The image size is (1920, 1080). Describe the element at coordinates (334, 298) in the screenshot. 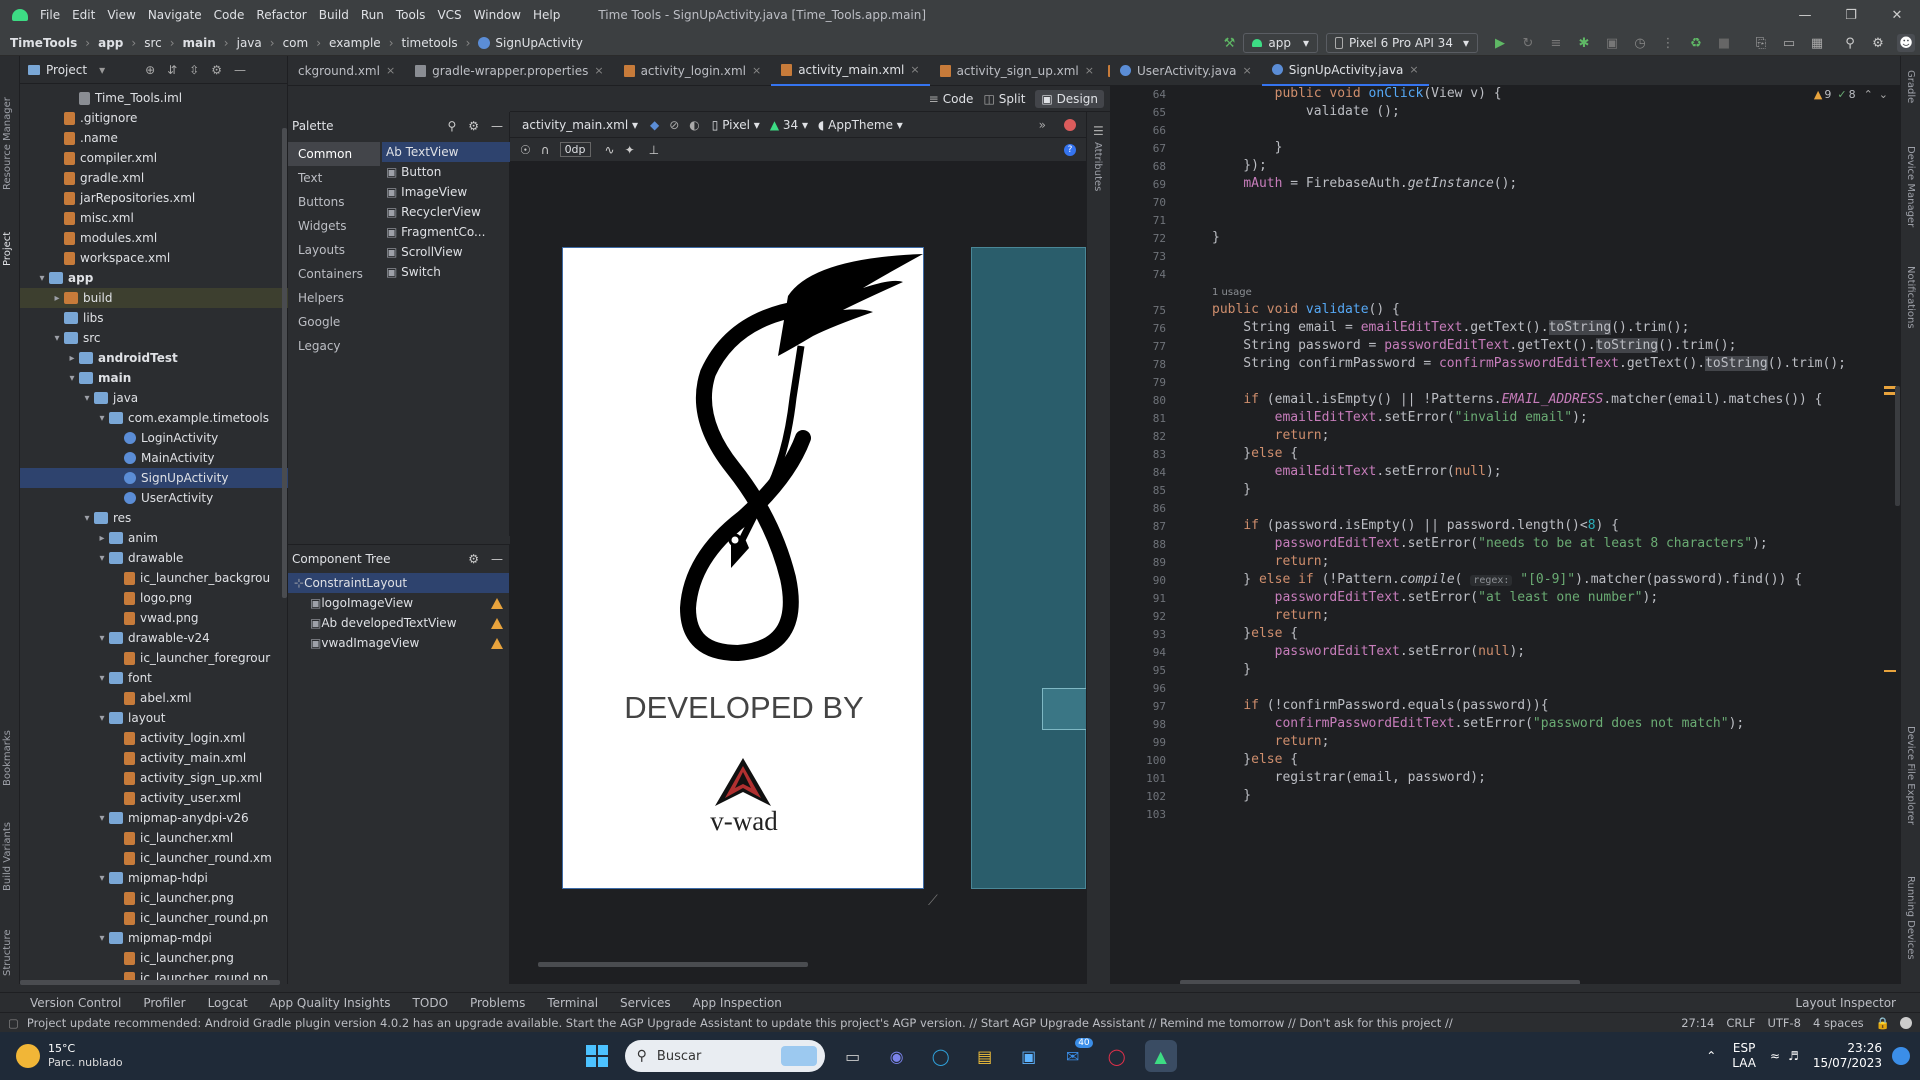

I see `palette-category: Helpers` at that location.